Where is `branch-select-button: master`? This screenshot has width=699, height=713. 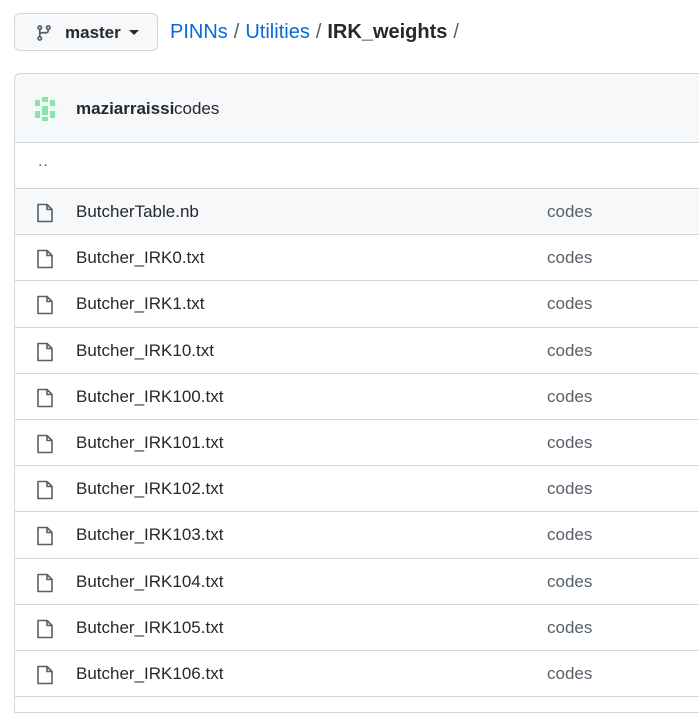 branch-select-button: master is located at coordinates (86, 32).